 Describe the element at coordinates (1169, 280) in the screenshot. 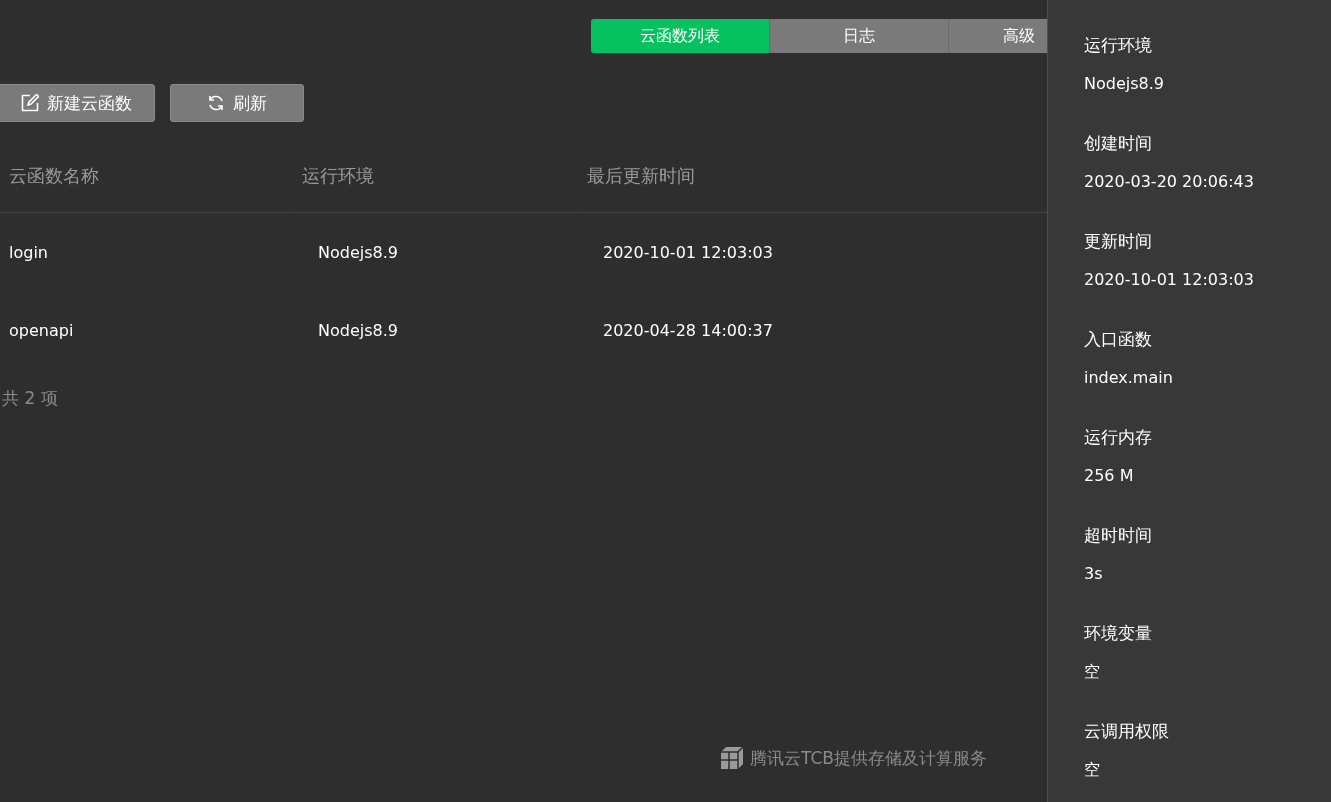

I see `detail-value: 2020-10-01 12:03:03` at that location.